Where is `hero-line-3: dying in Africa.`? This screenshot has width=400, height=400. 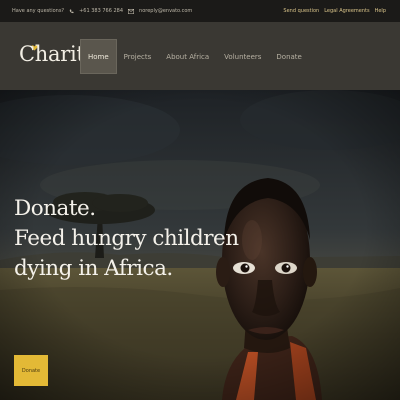 hero-line-3: dying in Africa. is located at coordinates (93, 268).